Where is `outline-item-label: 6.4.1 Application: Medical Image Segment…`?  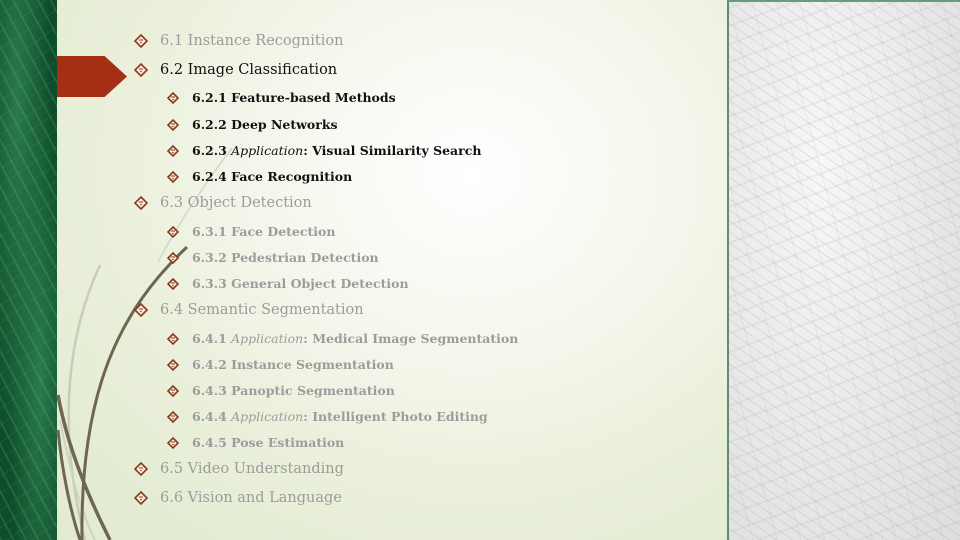 outline-item-label: 6.4.1 Application: Medical Image Segment… is located at coordinates (355, 338).